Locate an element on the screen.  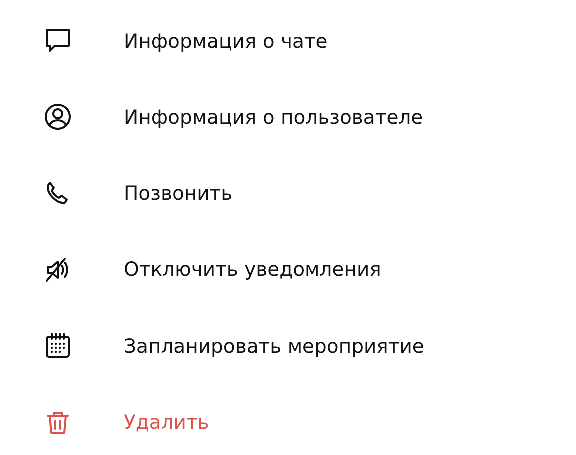
user-circle-icon is located at coordinates (58, 117).